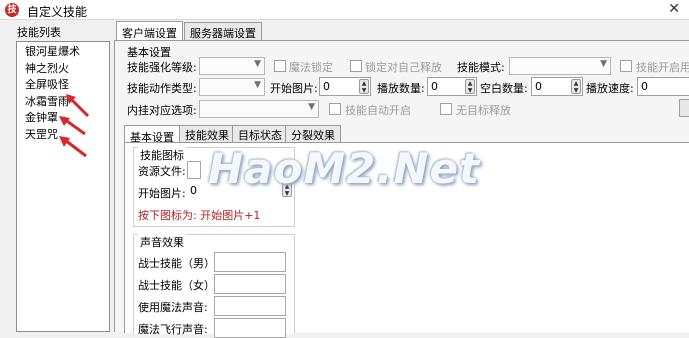  I want to click on auto-enable-checkbox, so click(335, 109).